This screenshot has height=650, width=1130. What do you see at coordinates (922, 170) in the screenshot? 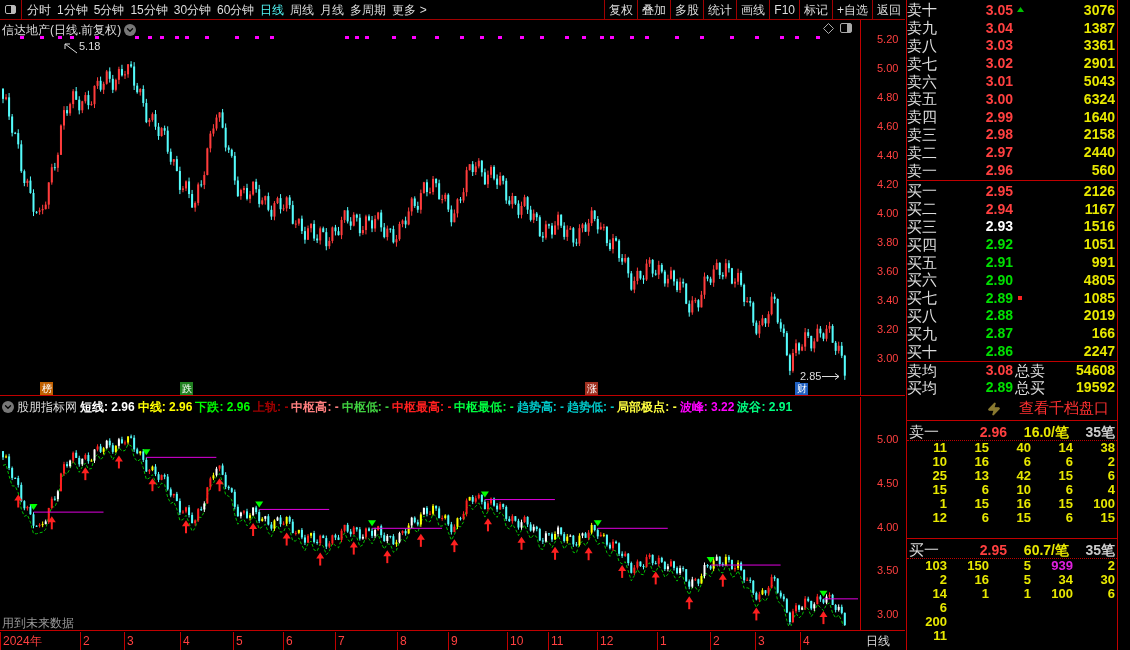
I see `order-level-label: 卖一` at bounding box center [922, 170].